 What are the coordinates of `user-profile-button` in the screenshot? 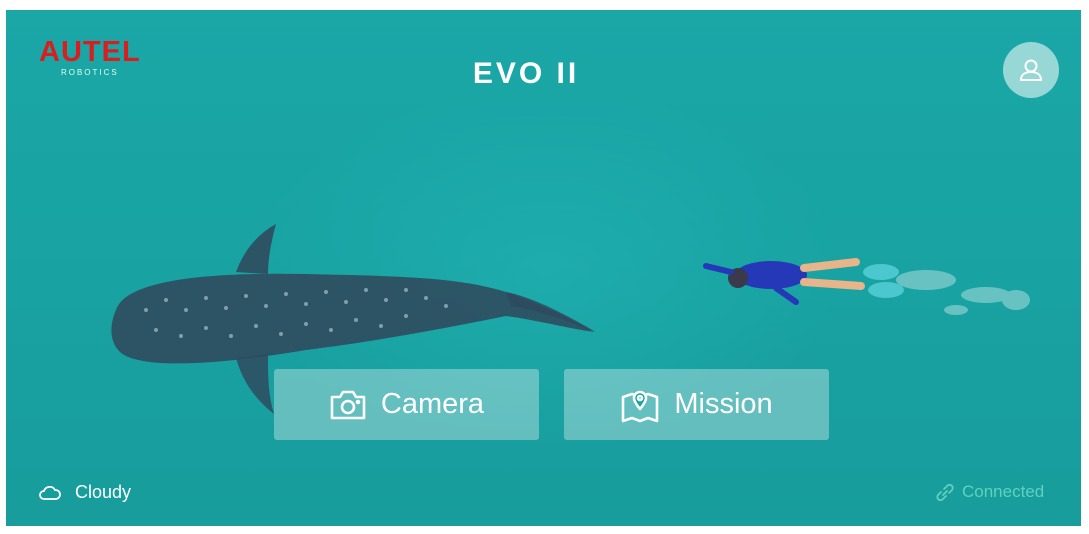 It's located at (1031, 70).